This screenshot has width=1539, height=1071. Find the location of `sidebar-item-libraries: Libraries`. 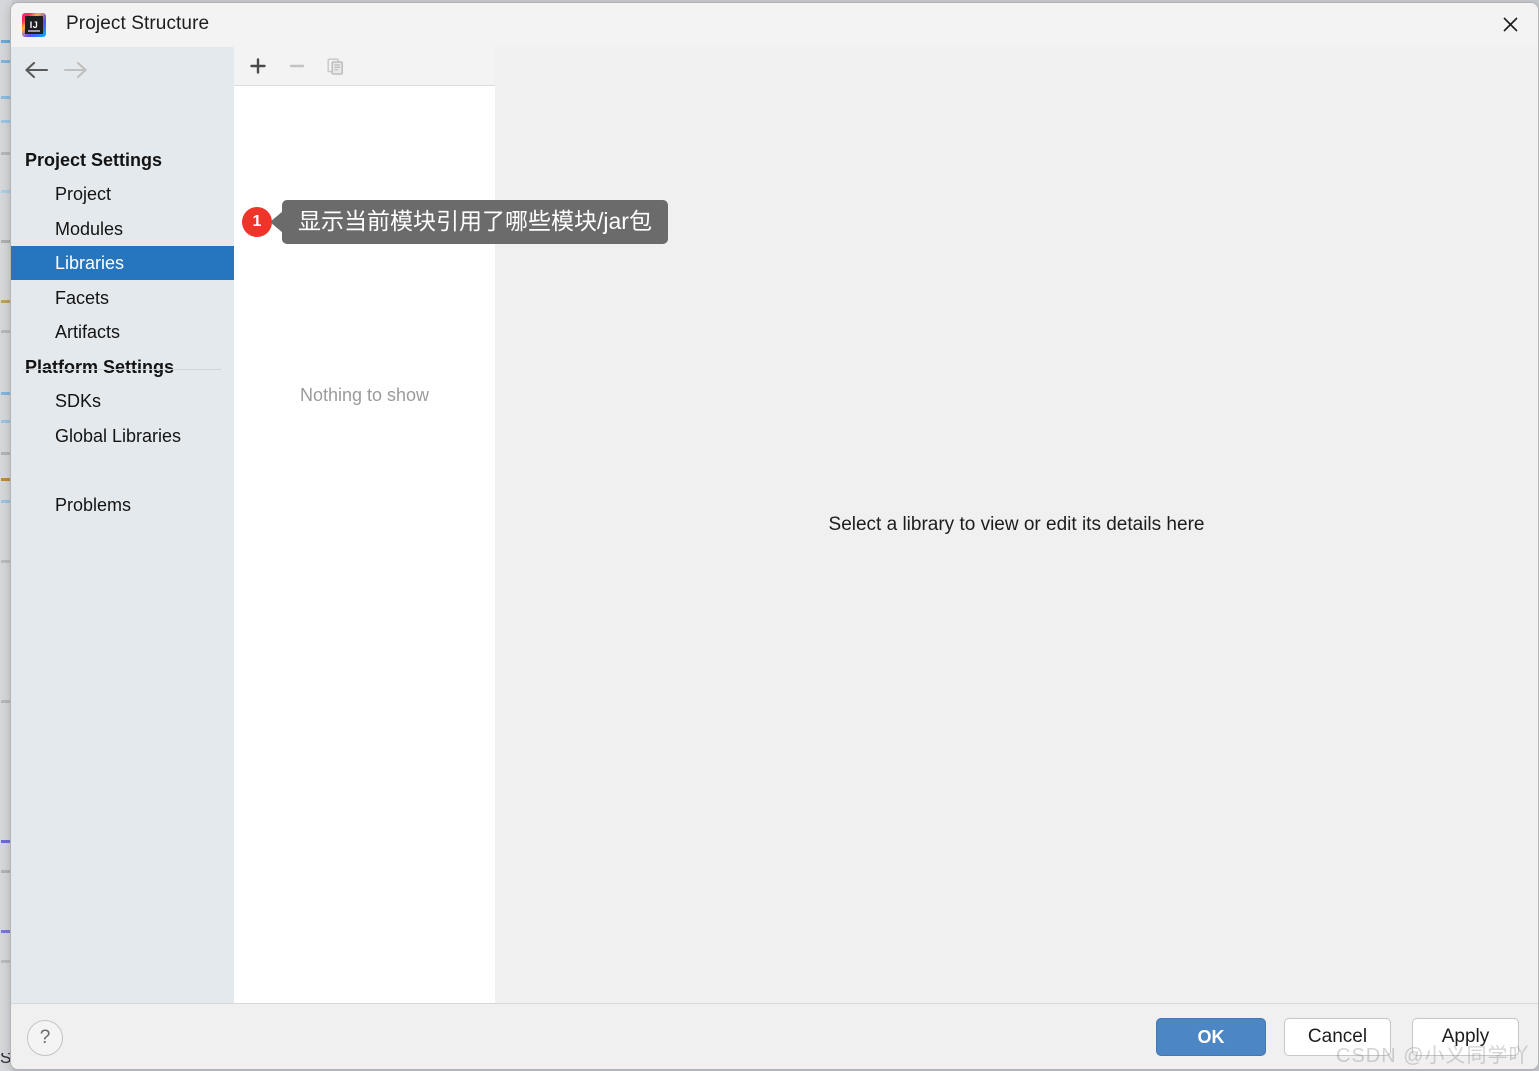

sidebar-item-libraries: Libraries is located at coordinates (122, 263).